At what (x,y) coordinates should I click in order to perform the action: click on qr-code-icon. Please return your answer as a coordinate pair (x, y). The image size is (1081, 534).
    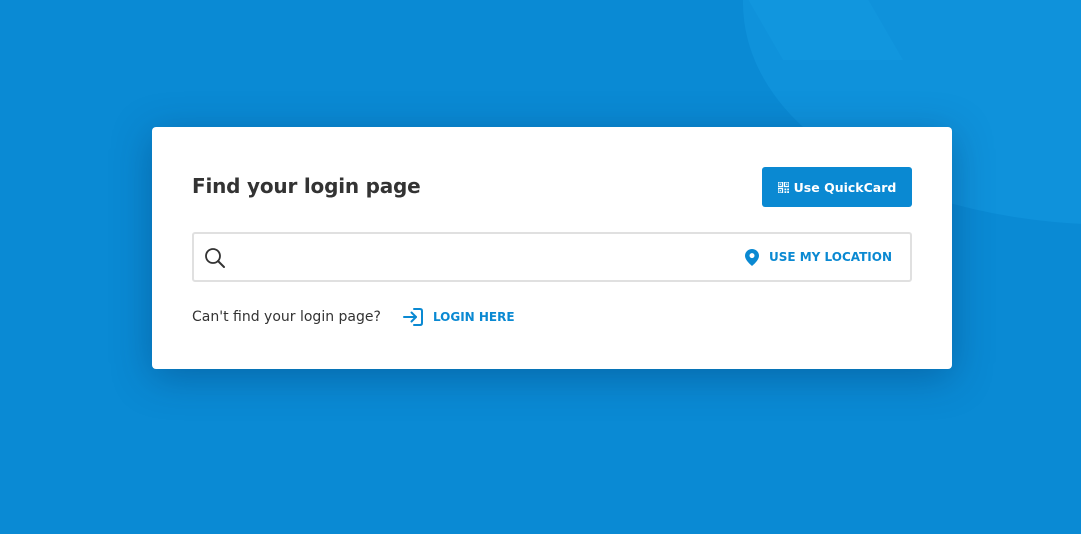
    Looking at the image, I should click on (783, 187).